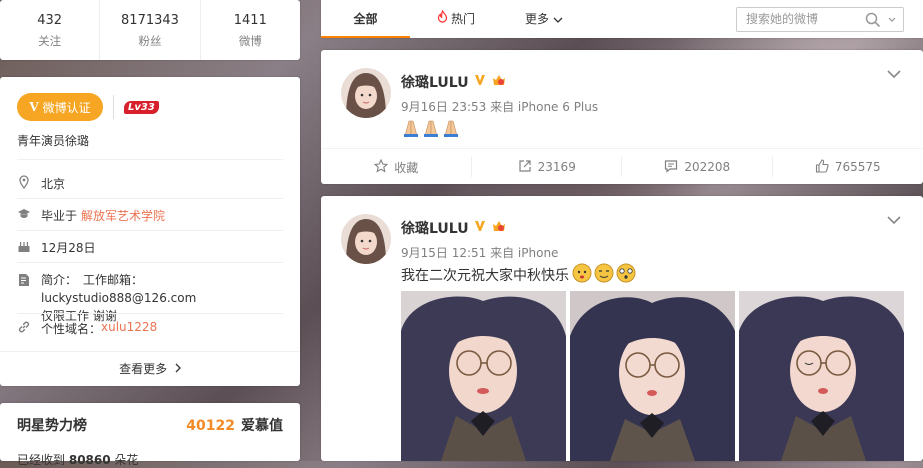 The image size is (923, 468). I want to click on tab-hot: 热门, so click(456, 19).